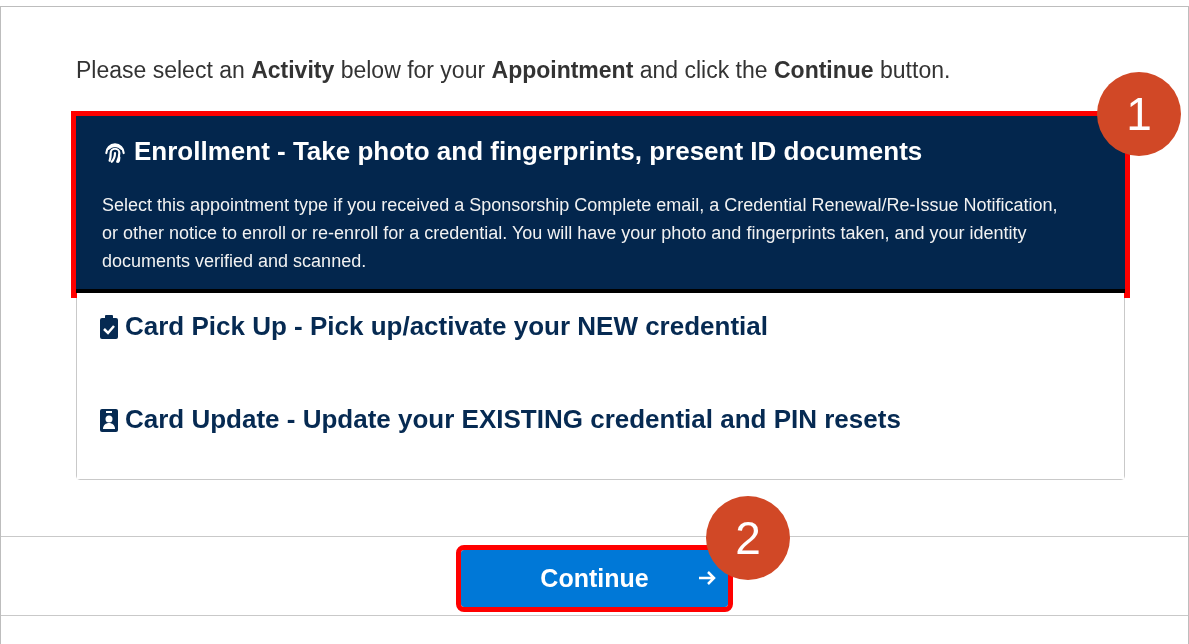 Image resolution: width=1189 pixels, height=644 pixels. Describe the element at coordinates (748, 538) in the screenshot. I see `callout-badge: 2` at that location.